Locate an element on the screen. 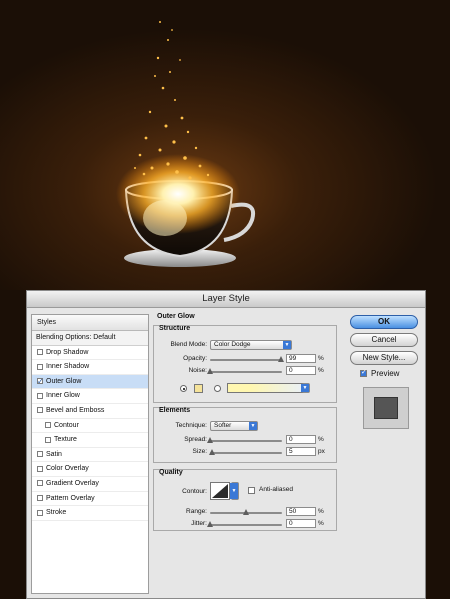 This screenshot has height=599, width=450. anti-aliased-label: Anti-aliased is located at coordinates (276, 489).